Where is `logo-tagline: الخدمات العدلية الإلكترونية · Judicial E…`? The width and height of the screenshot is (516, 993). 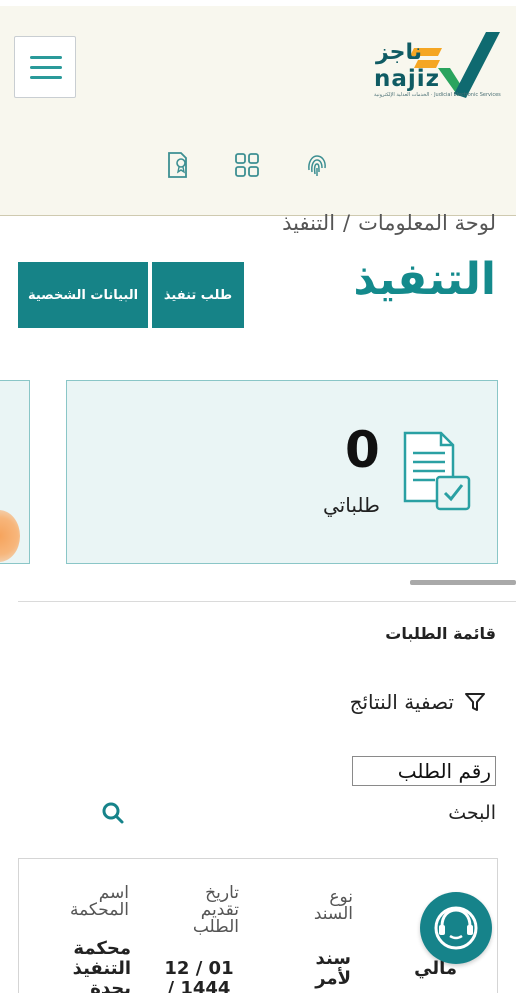 logo-tagline: الخدمات العدلية الإلكترونية · Judicial E… is located at coordinates (437, 95).